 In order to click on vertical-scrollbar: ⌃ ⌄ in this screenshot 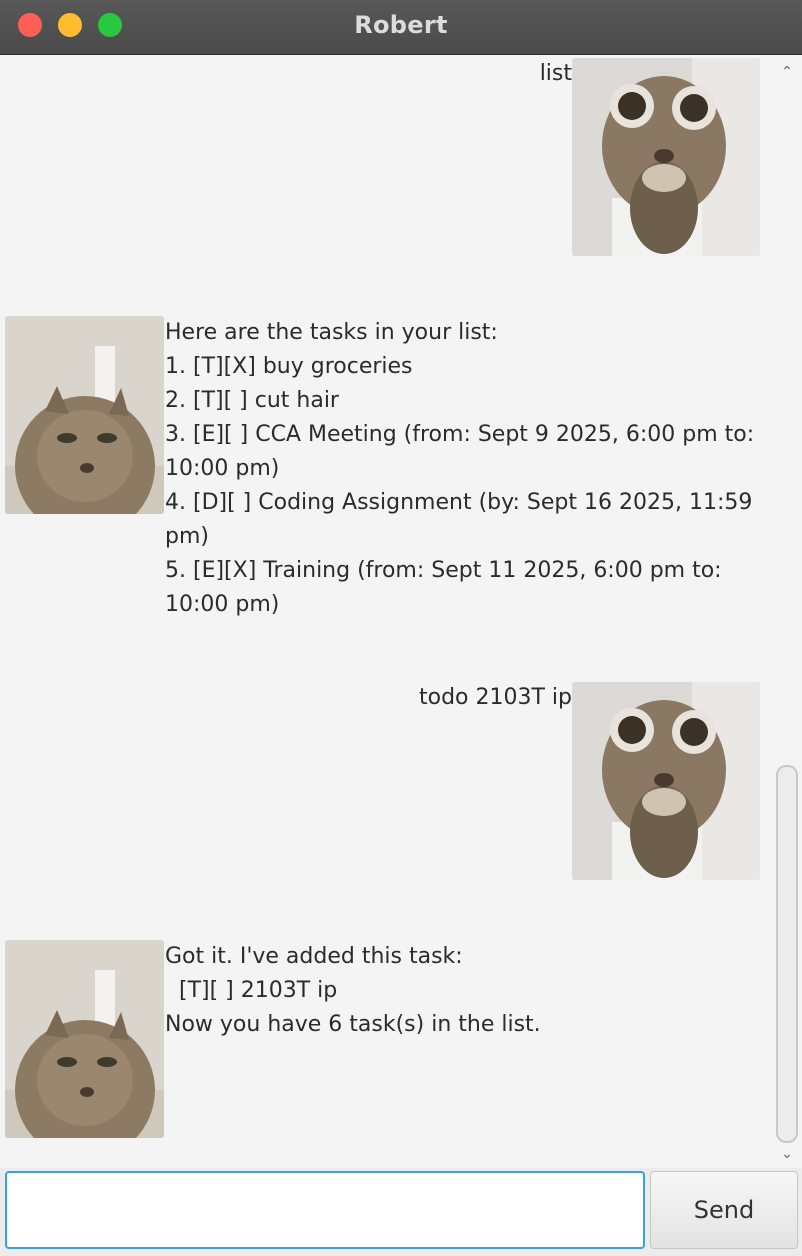, I will do `click(787, 613)`.